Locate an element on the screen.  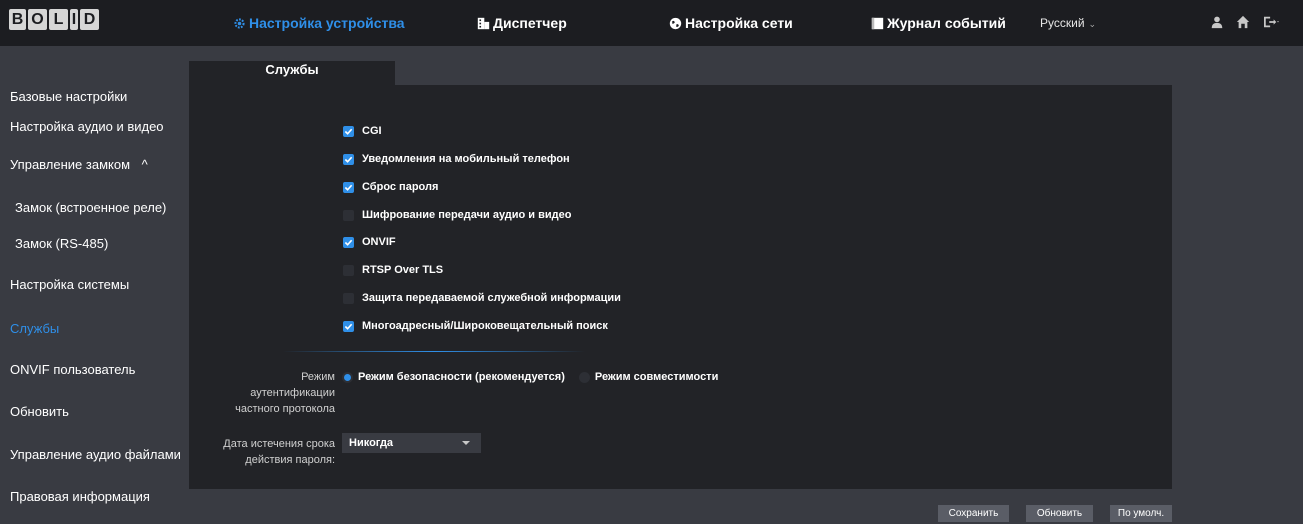
chevron-down-icon: ⌄ is located at coordinates (1092, 24).